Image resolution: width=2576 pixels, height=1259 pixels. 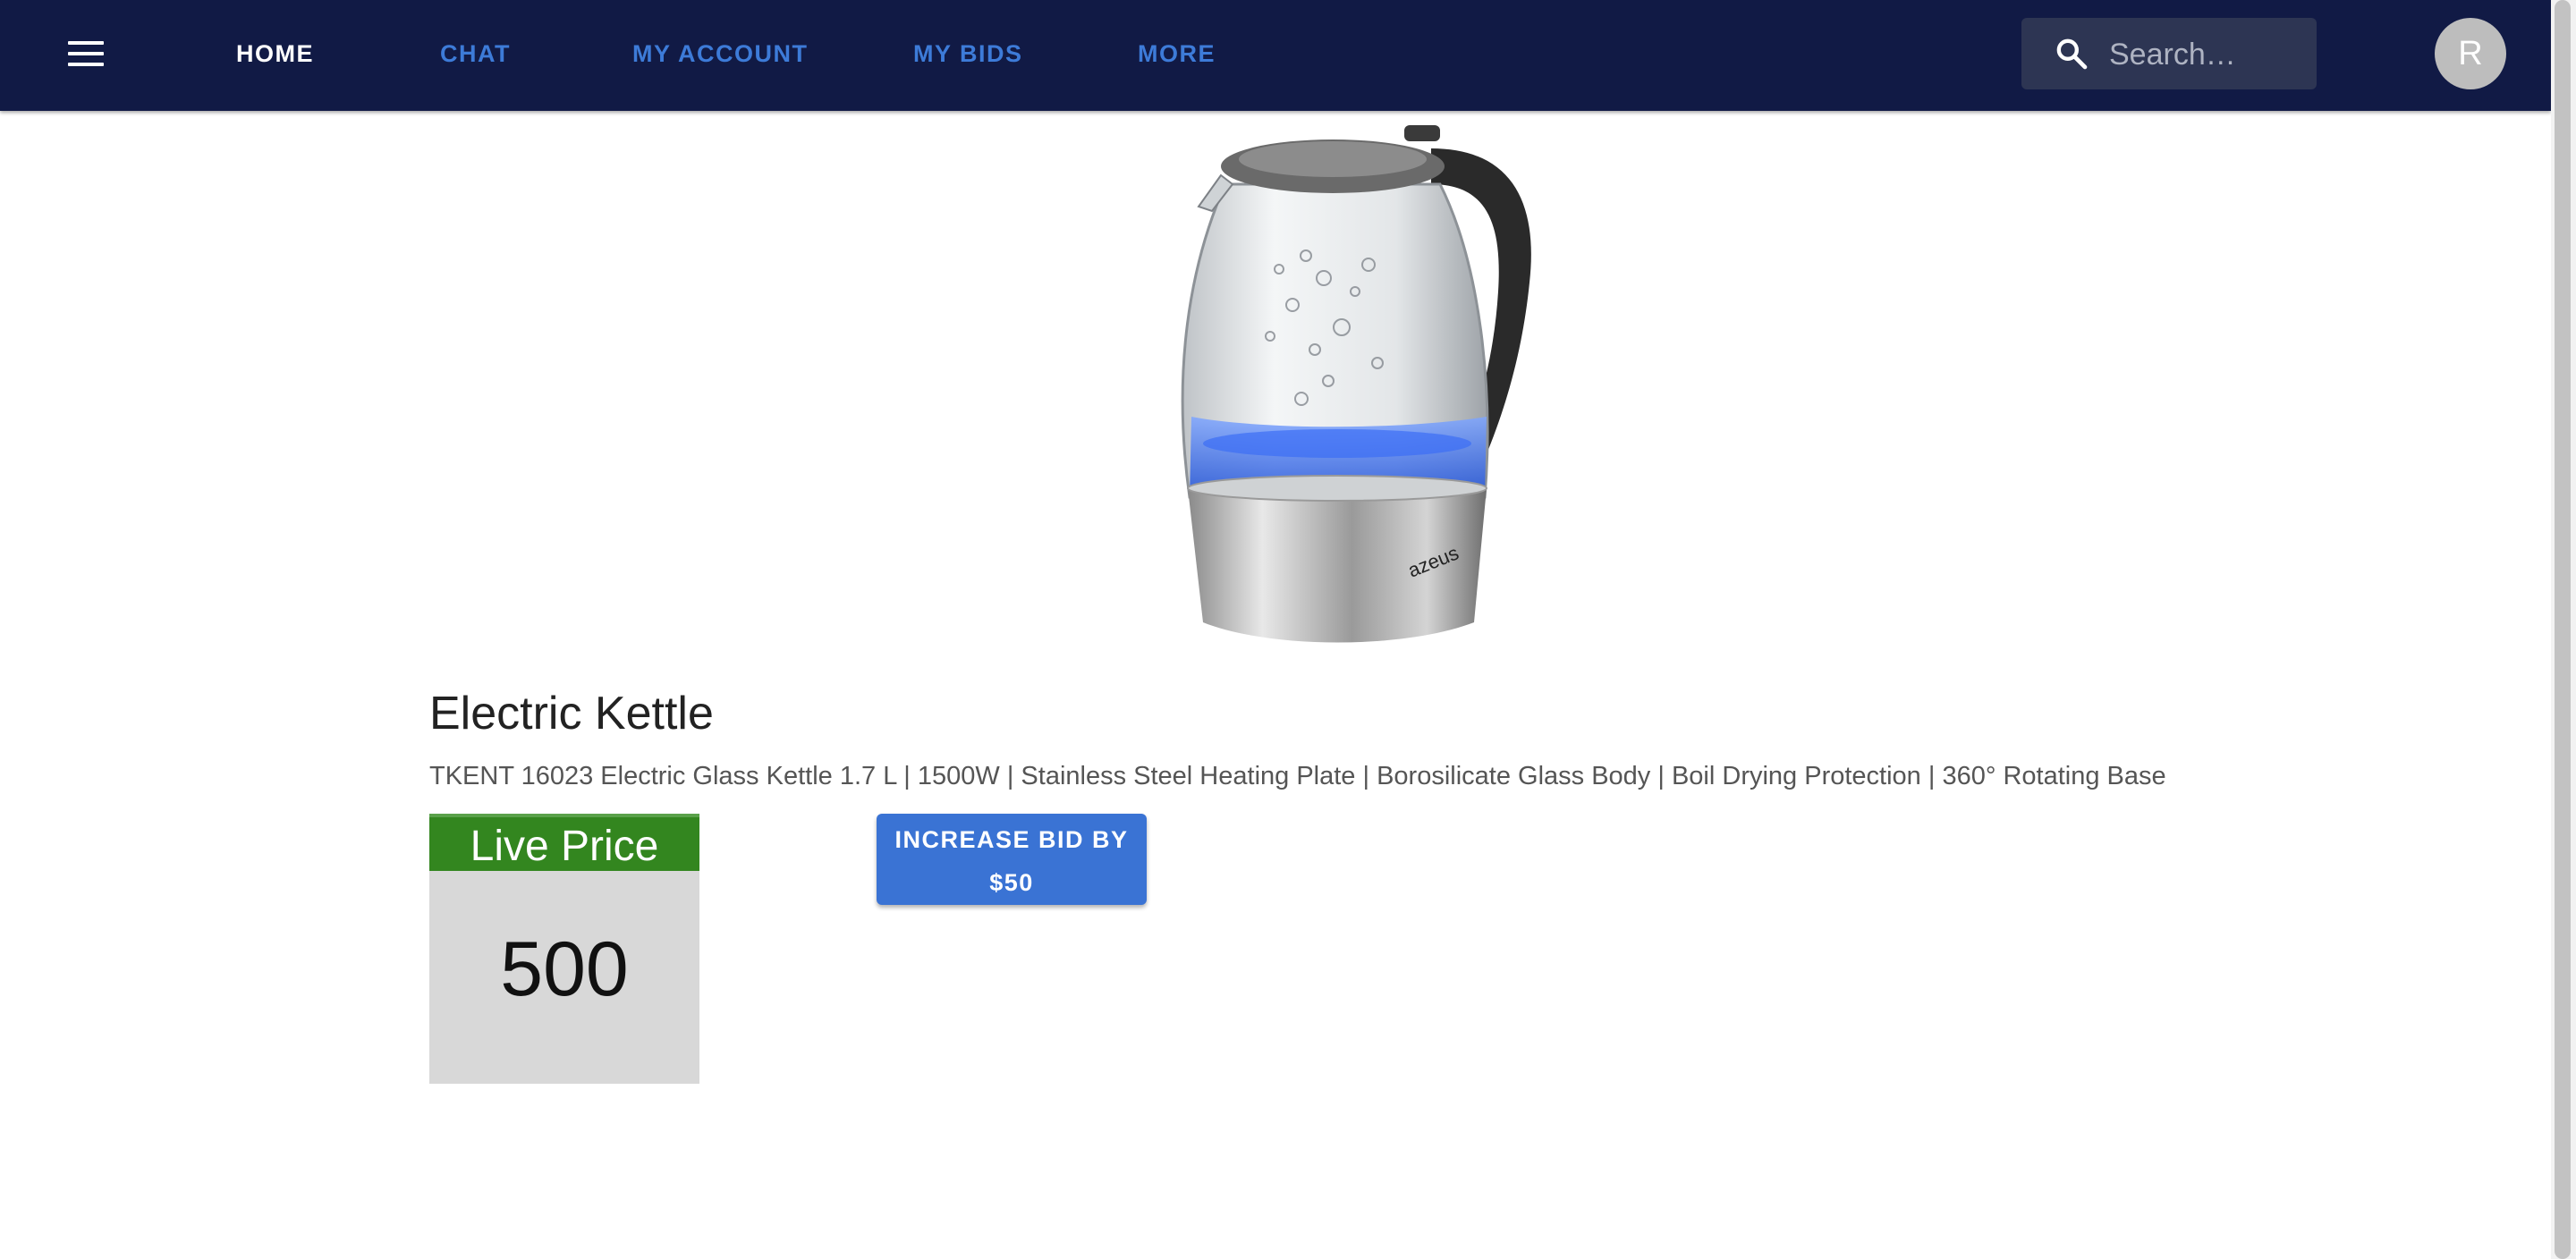 I want to click on search-box, so click(x=2169, y=54).